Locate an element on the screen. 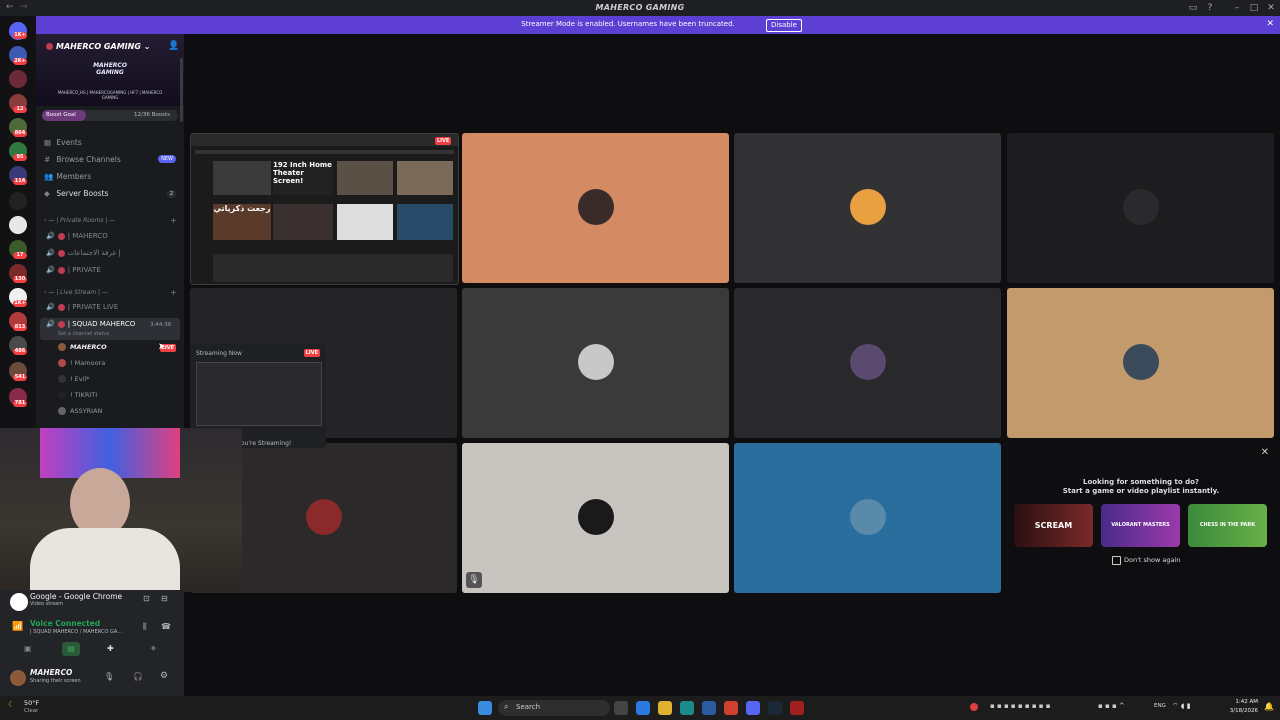  live-badge: LIVE is located at coordinates (443, 141).